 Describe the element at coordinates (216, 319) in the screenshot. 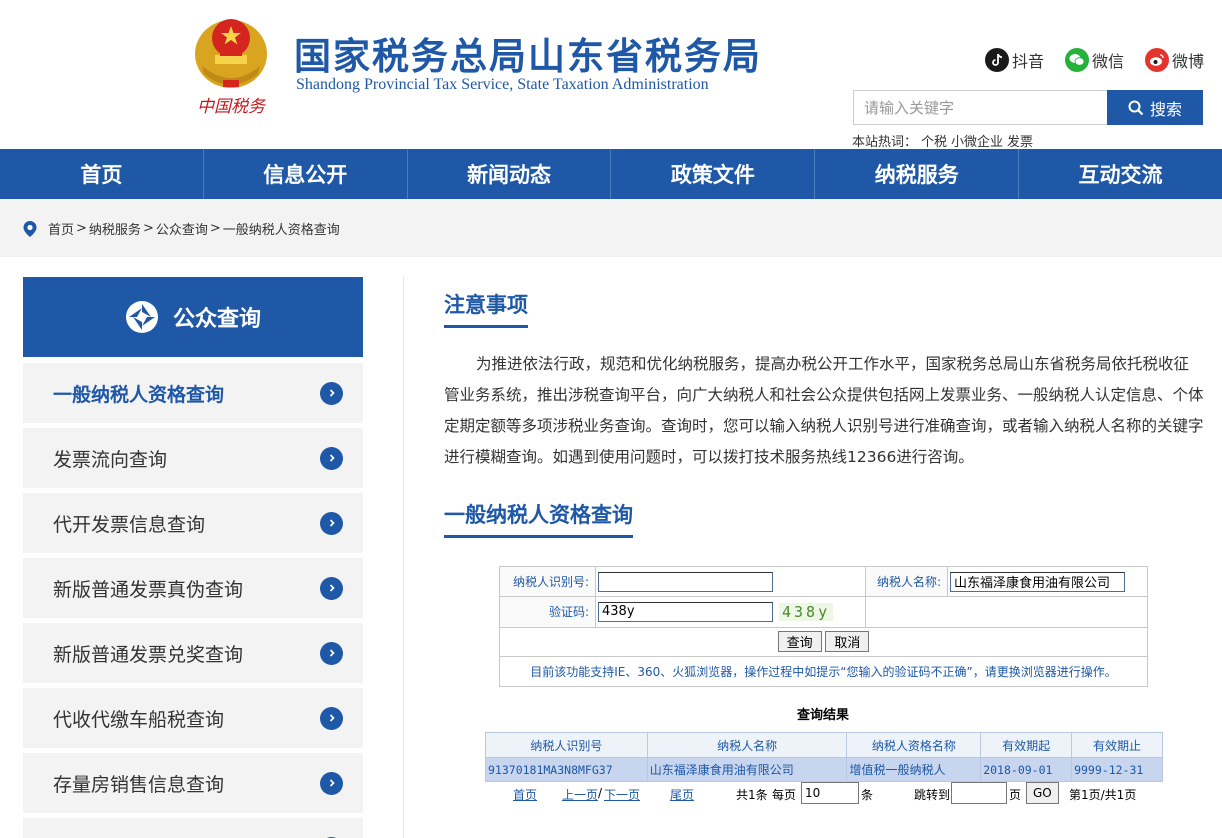

I see `sidebar-title: 公众查询` at that location.